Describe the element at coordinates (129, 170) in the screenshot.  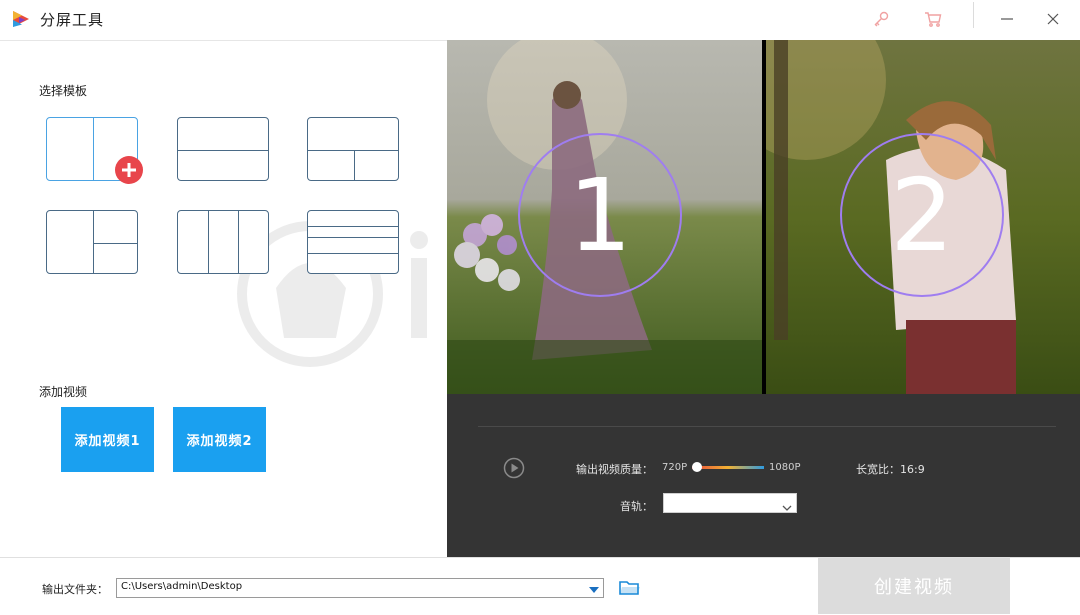
I see `add-icon` at that location.